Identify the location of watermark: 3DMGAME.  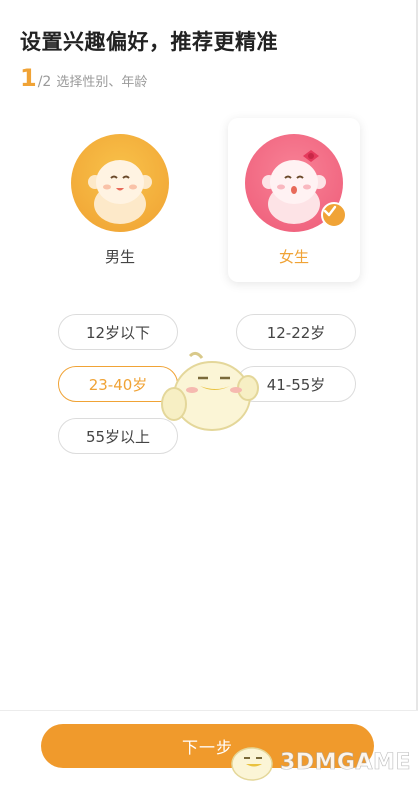
(318, 762).